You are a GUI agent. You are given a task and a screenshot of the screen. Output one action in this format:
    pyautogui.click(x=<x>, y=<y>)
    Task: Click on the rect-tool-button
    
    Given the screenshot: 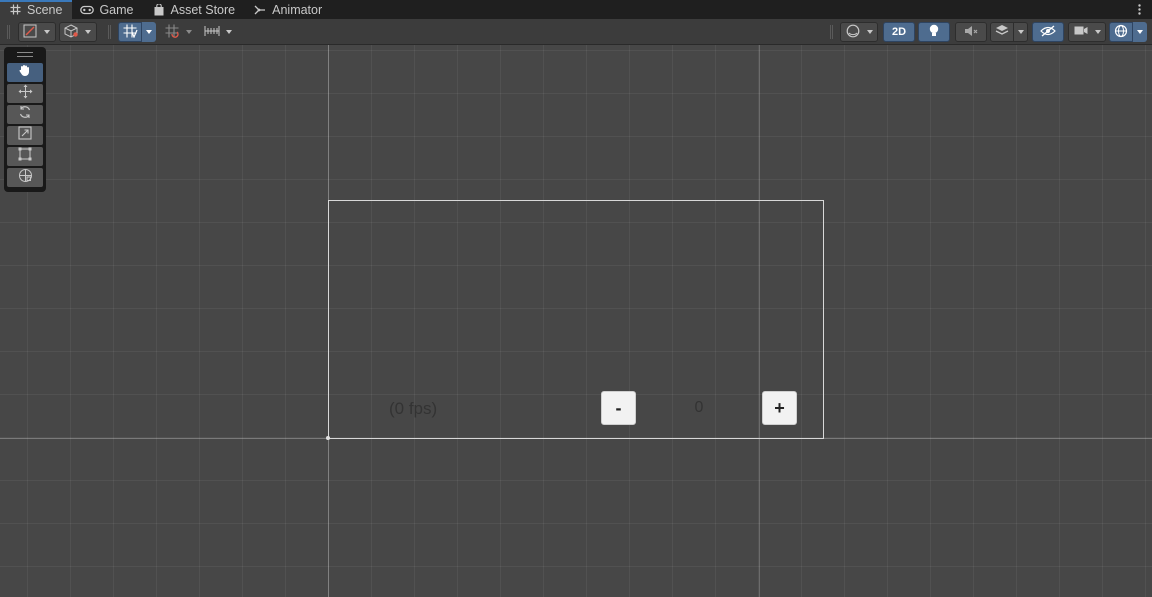 What is the action you would take?
    pyautogui.click(x=25, y=156)
    